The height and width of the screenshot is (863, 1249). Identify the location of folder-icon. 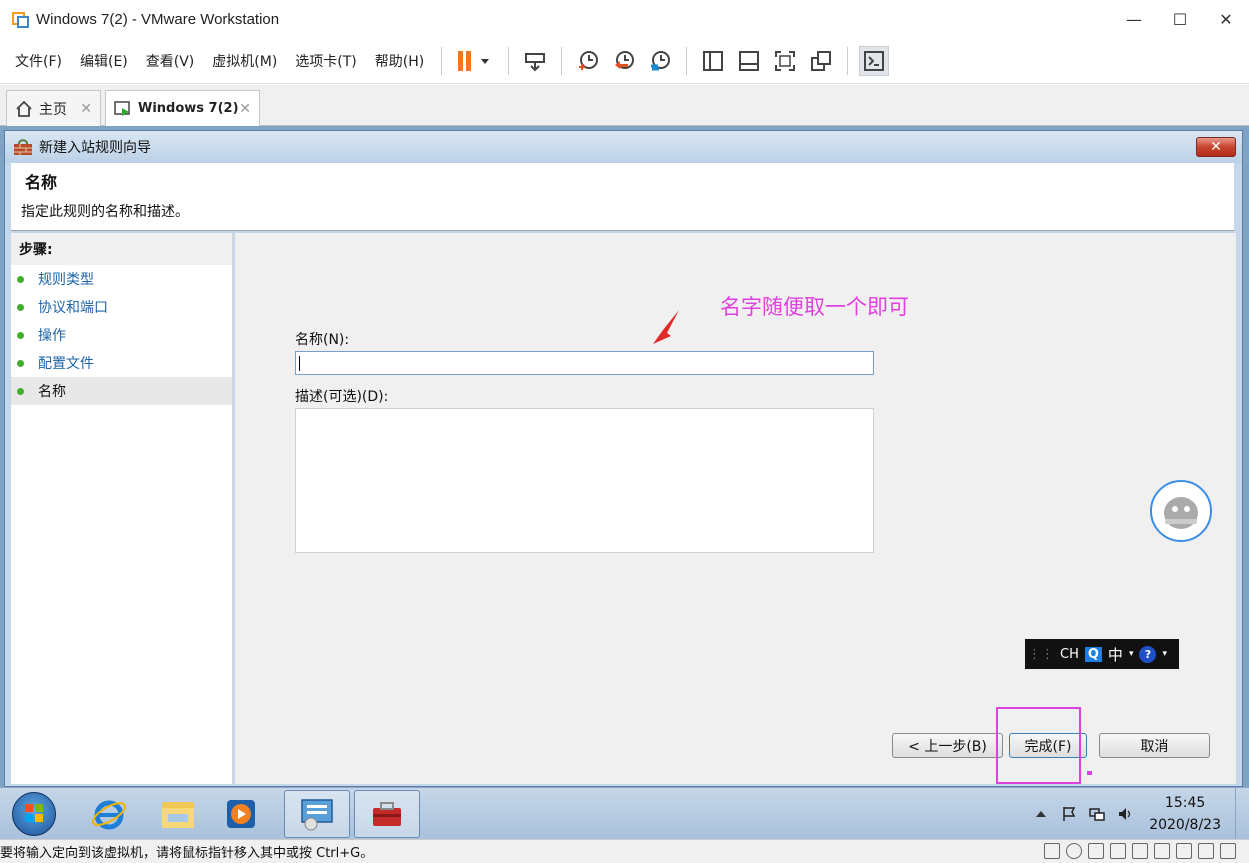
(178, 815).